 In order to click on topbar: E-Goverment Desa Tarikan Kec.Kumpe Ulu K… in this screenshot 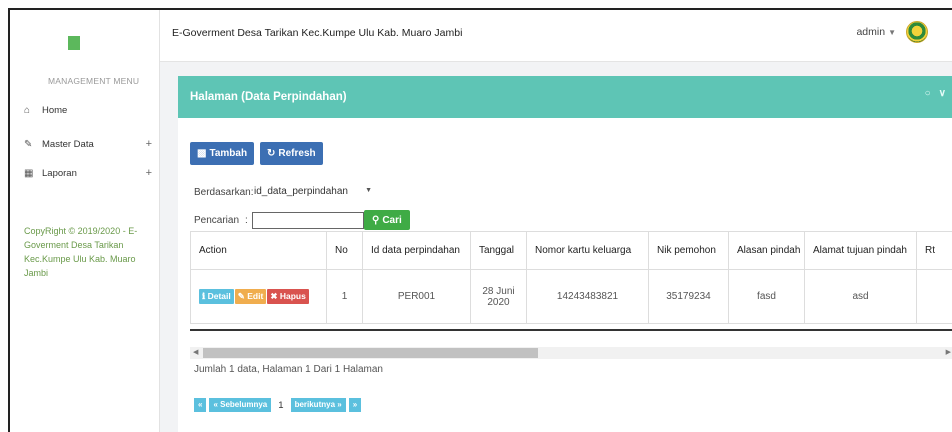, I will do `click(556, 36)`.